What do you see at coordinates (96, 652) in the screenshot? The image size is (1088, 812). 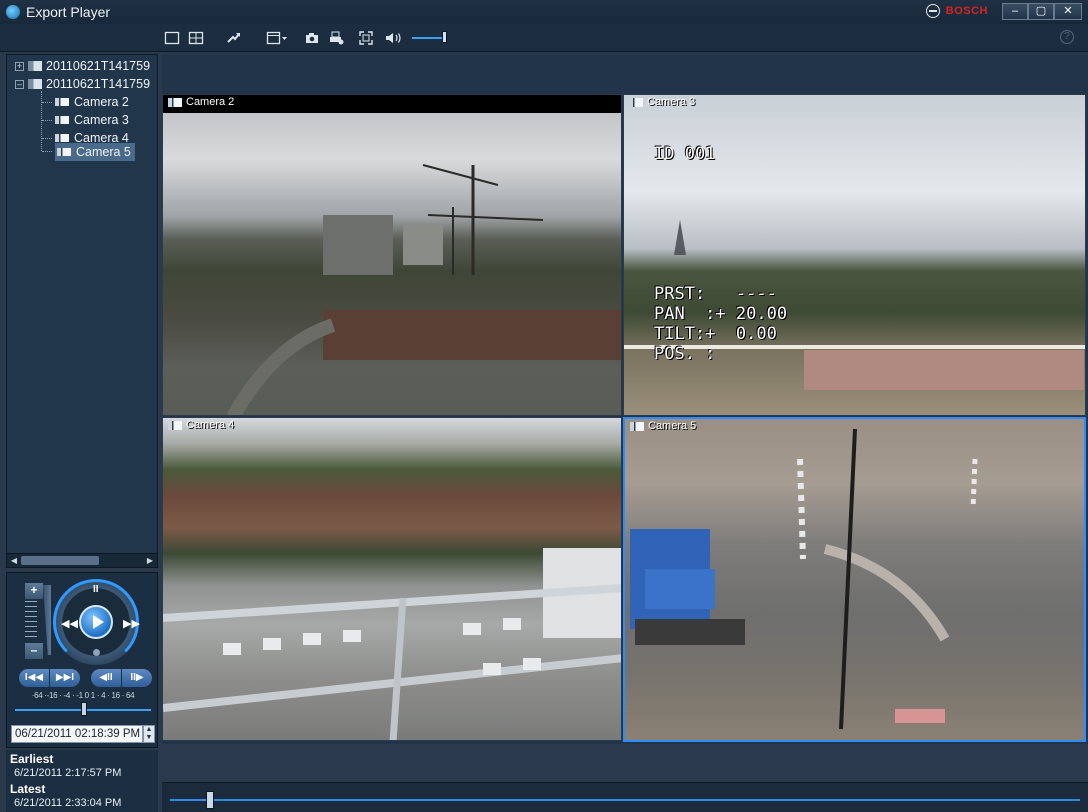 I see `stop-indicator` at bounding box center [96, 652].